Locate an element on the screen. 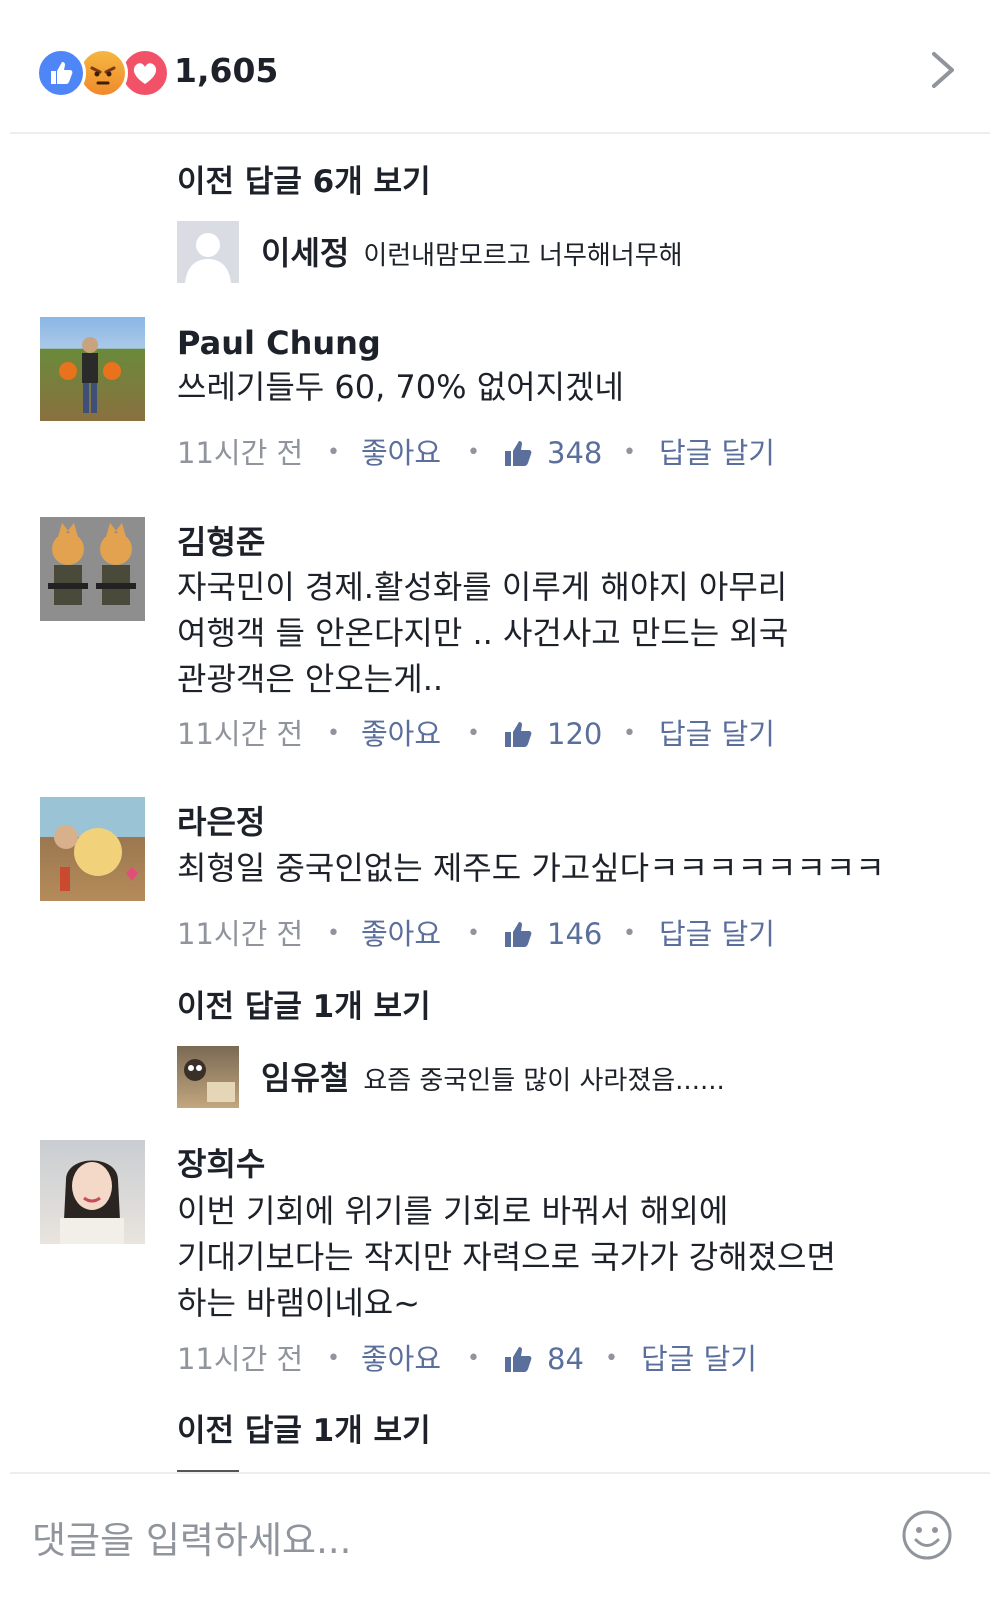  header-divider is located at coordinates (500, 133).